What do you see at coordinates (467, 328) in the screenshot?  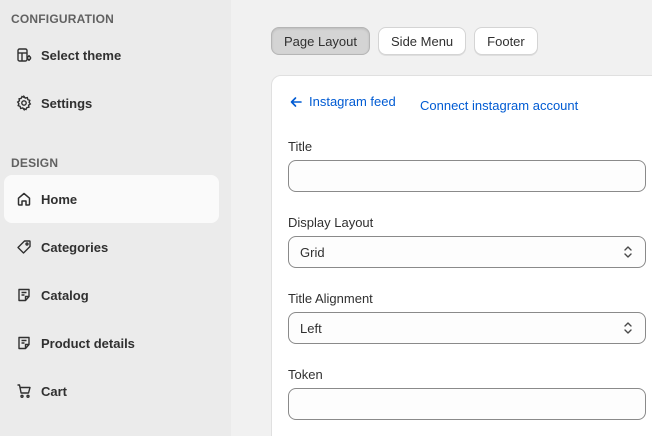 I see `title-alignment-select: Left` at bounding box center [467, 328].